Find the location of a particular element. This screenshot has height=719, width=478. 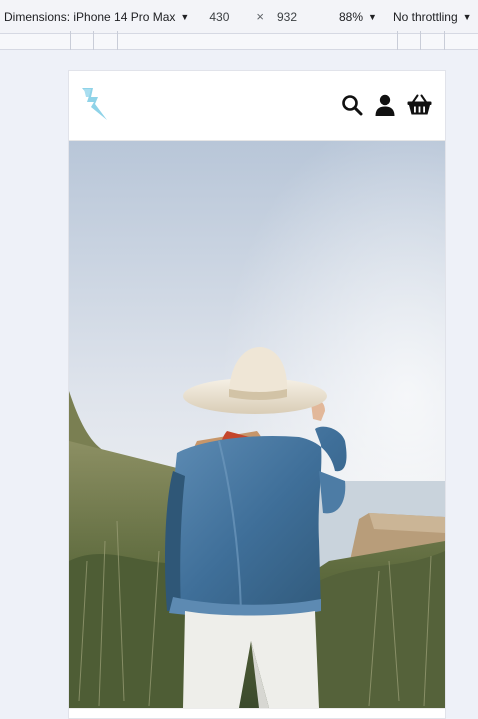

zoom-select: 88% ▼ is located at coordinates (358, 17).